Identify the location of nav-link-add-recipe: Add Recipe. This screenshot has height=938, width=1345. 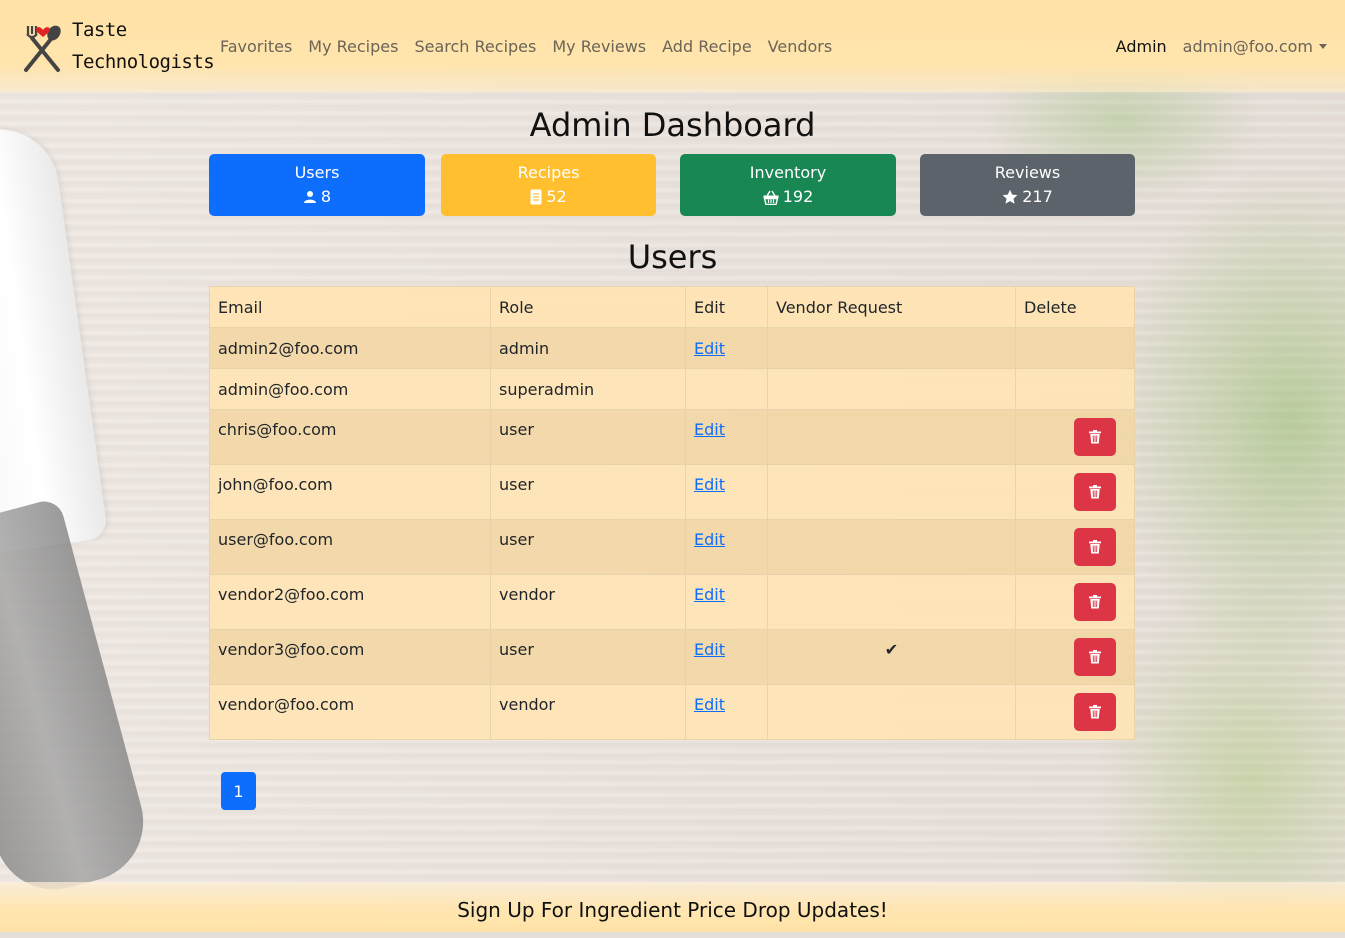
(707, 46).